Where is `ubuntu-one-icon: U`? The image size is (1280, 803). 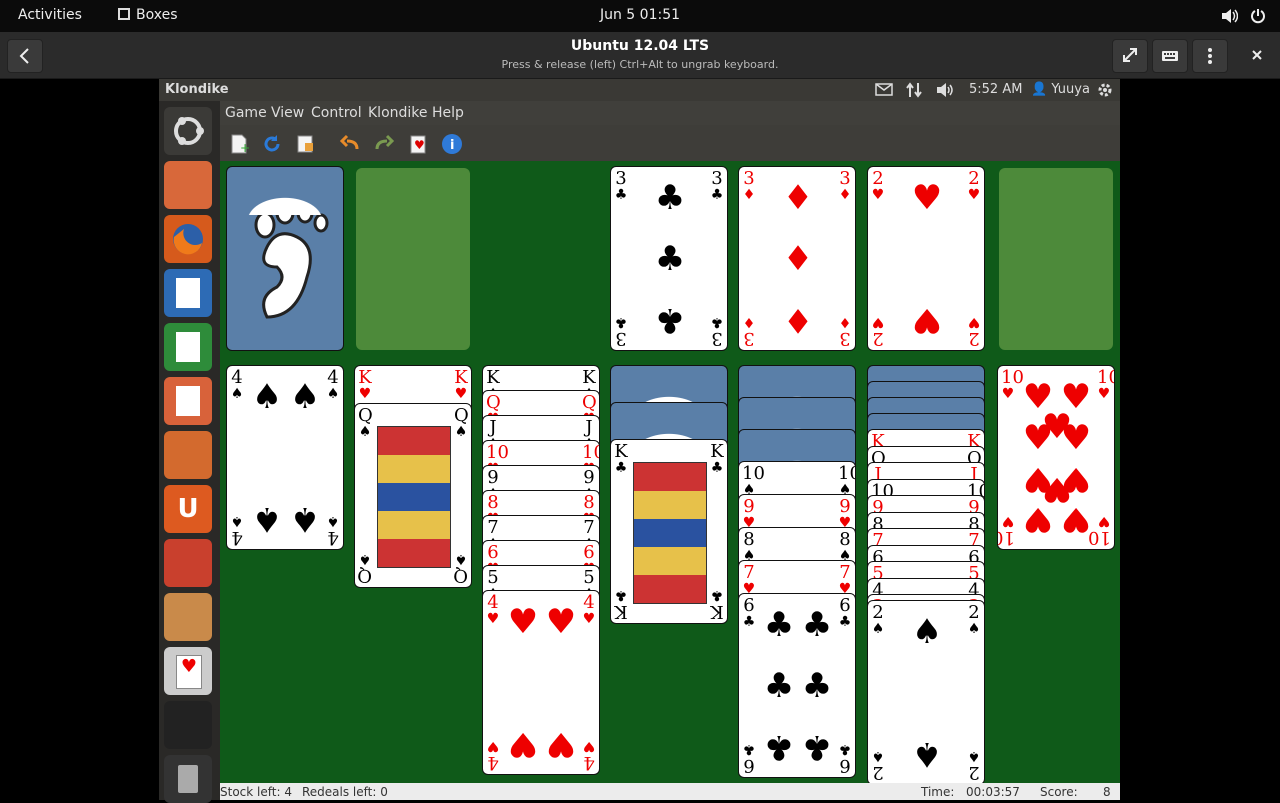
ubuntu-one-icon: U is located at coordinates (188, 509).